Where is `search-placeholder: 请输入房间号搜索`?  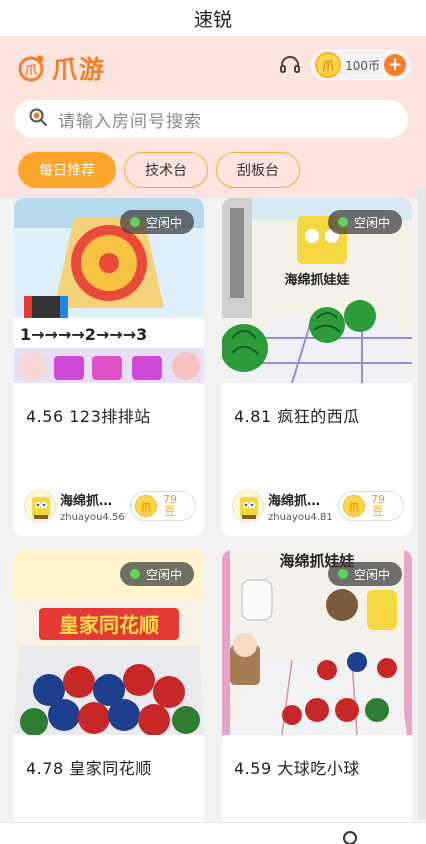
search-placeholder: 请输入房间号搜索 is located at coordinates (130, 121).